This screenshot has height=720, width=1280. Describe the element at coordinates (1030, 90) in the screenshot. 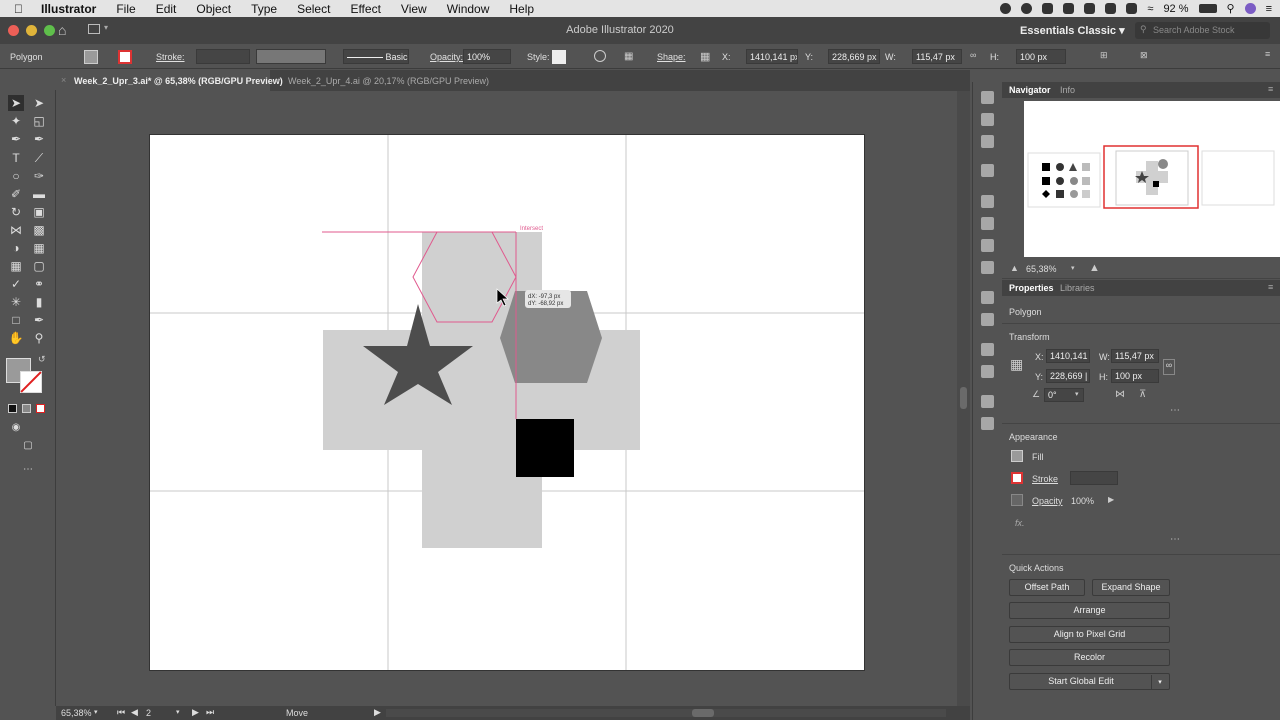

I see `tab-navigator: Navigator` at that location.